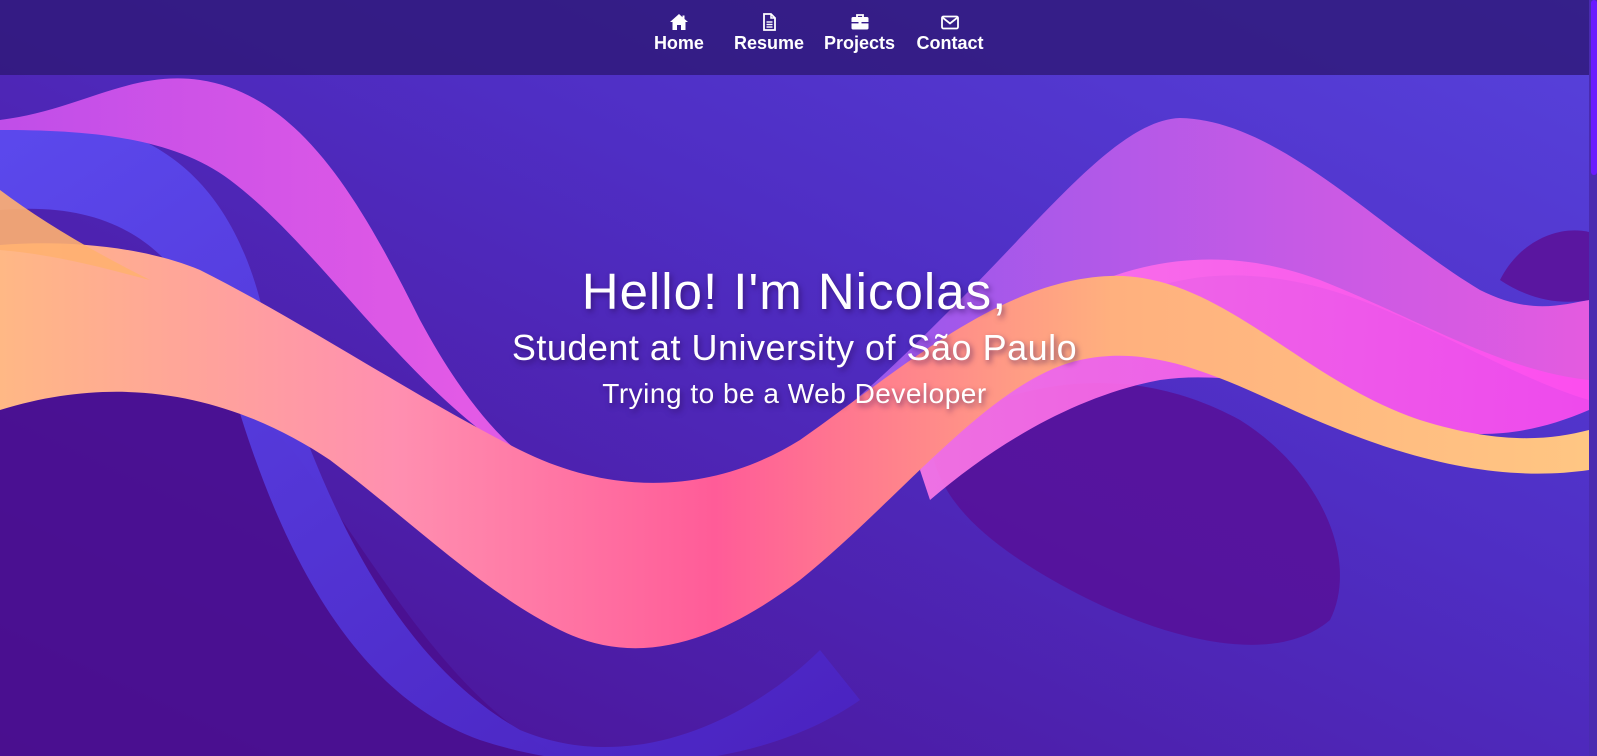  Describe the element at coordinates (794, 291) in the screenshot. I see `hero-greeting: Hello! I'm Nicolas,` at that location.